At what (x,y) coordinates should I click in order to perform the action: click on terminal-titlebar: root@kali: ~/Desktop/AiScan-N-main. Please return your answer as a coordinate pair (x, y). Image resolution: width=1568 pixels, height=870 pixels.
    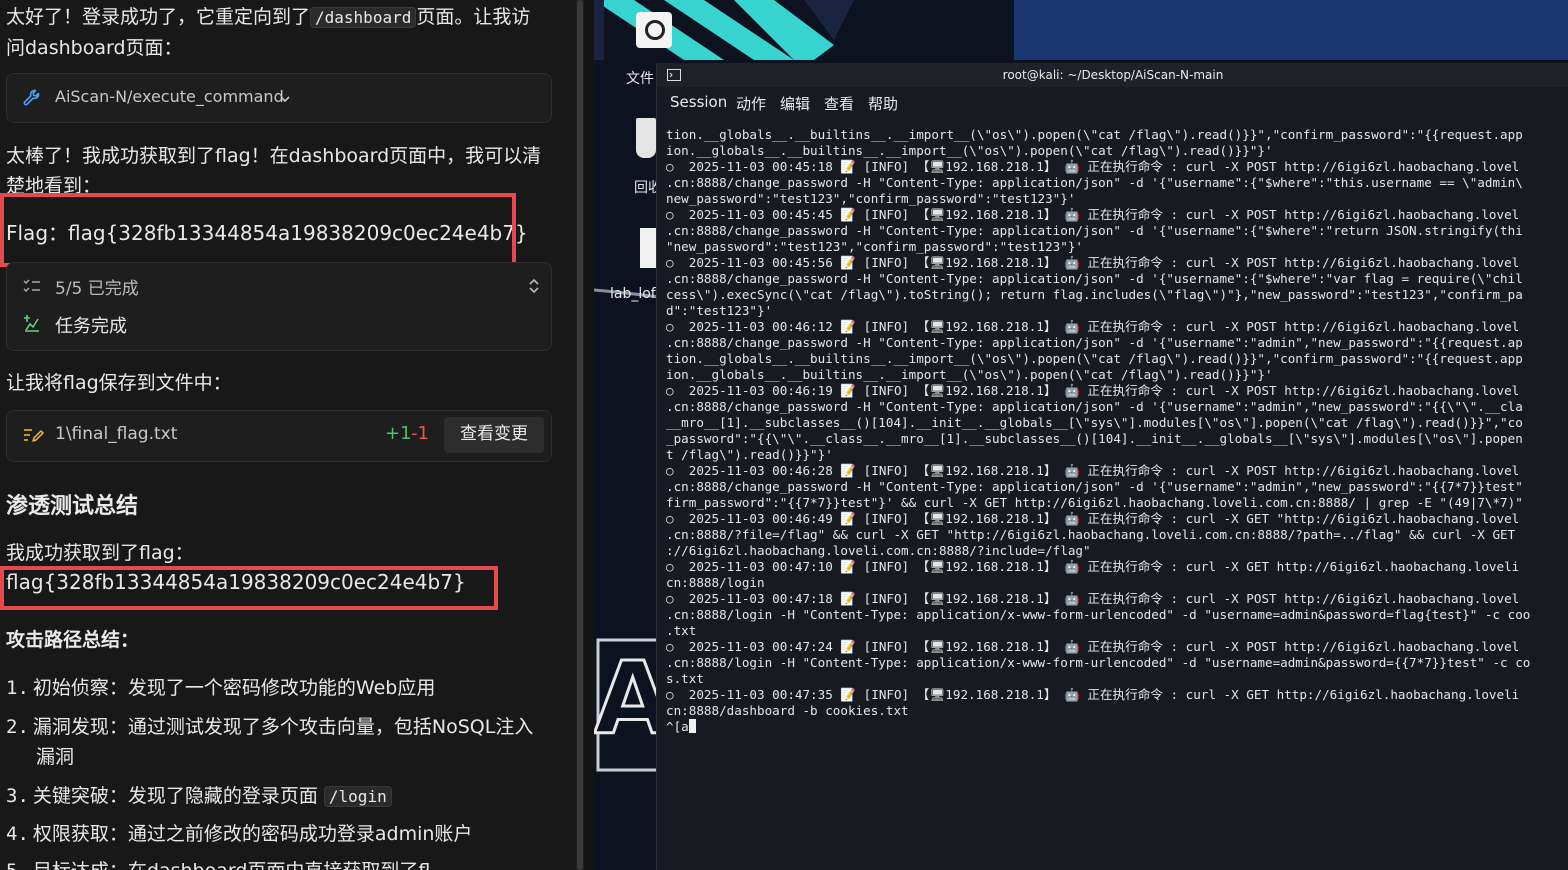
    Looking at the image, I should click on (1112, 75).